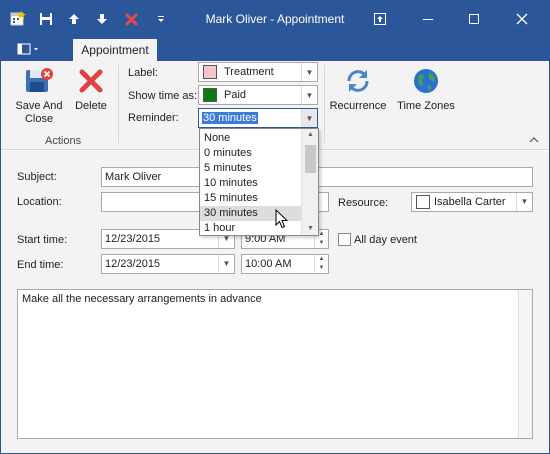 The image size is (550, 454). What do you see at coordinates (310, 159) in the screenshot?
I see `scroll-thumb` at bounding box center [310, 159].